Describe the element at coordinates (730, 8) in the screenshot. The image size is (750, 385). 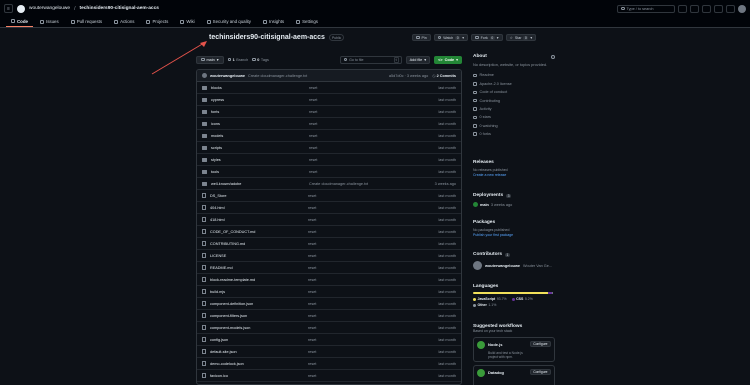
I see `notifications-button` at that location.